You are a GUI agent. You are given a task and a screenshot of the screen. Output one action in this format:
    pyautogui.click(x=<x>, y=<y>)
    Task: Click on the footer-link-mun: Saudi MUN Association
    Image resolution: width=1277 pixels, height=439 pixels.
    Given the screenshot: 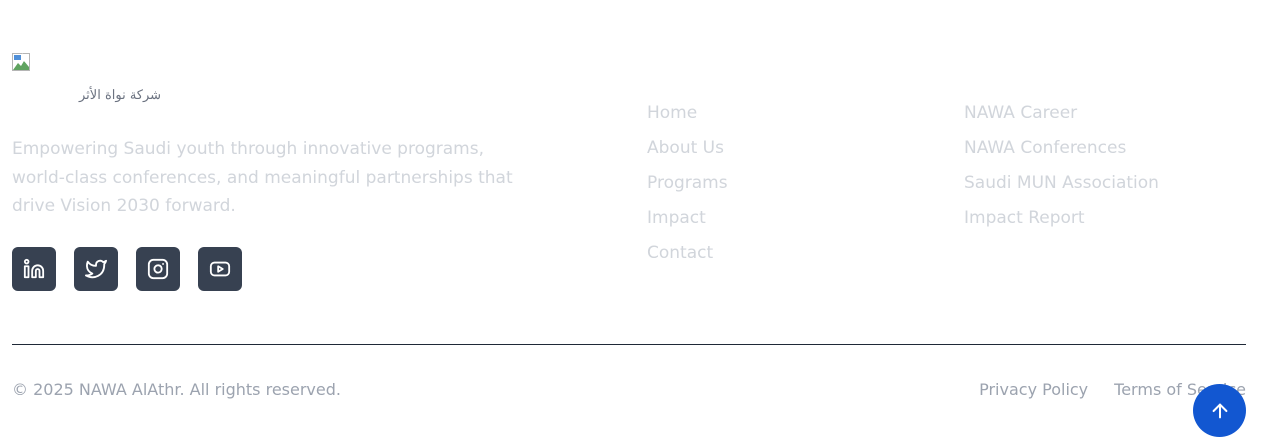 What is the action you would take?
    pyautogui.click(x=1061, y=185)
    